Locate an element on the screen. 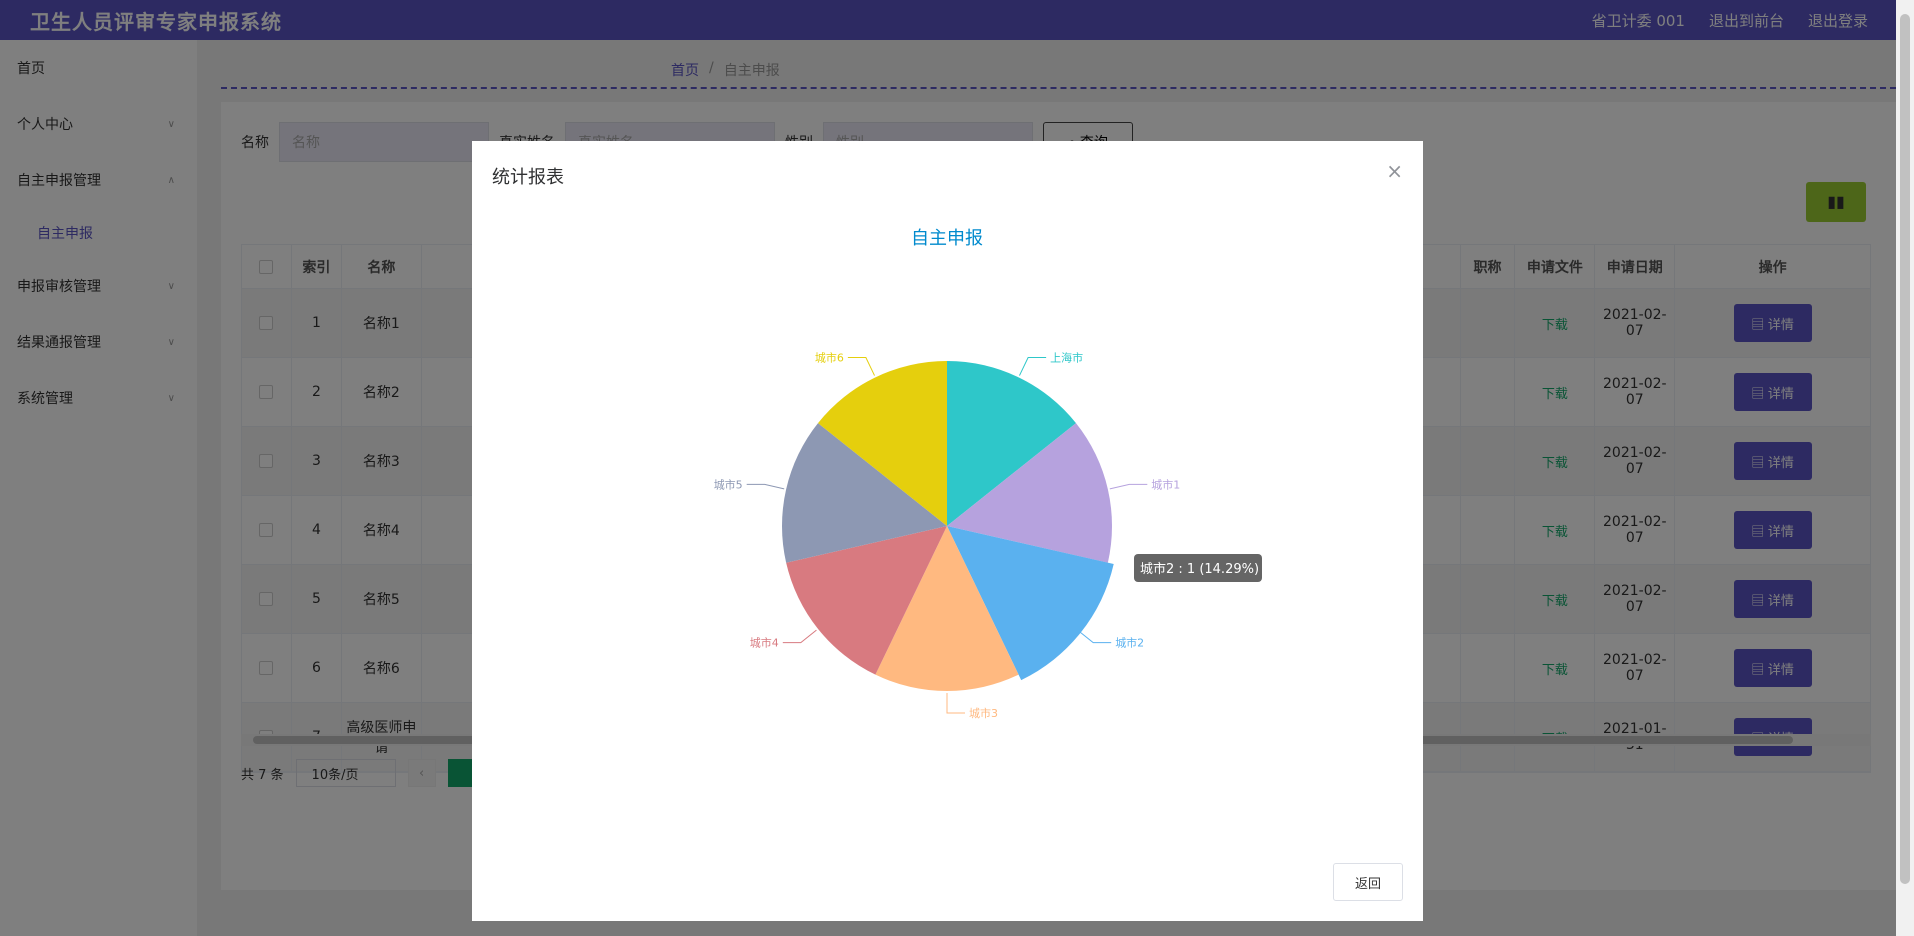 The image size is (1914, 936). svg-text: 城市2 : 1 (14.29%) is located at coordinates (1199, 569).